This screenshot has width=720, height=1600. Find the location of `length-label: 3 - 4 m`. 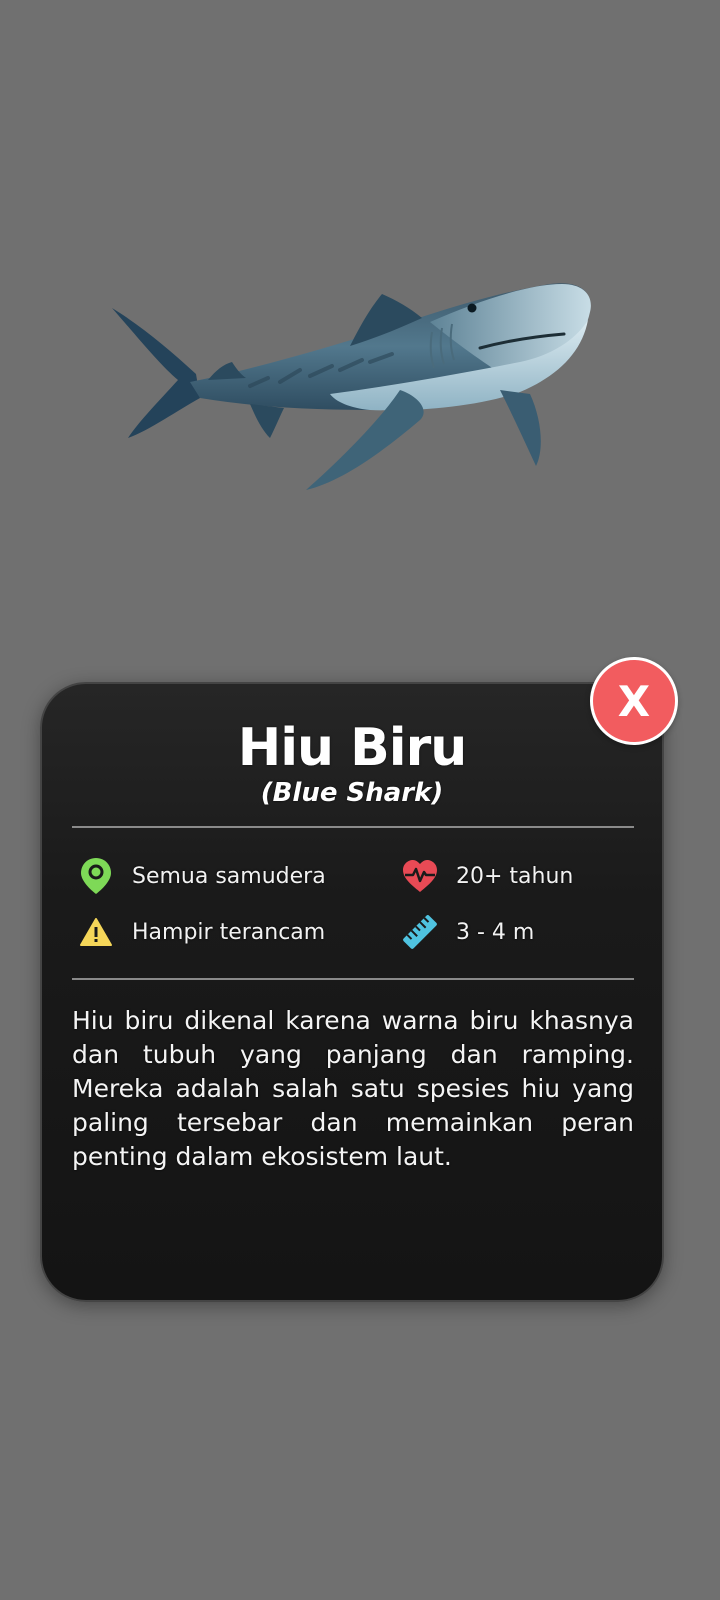

length-label: 3 - 4 m is located at coordinates (495, 932).